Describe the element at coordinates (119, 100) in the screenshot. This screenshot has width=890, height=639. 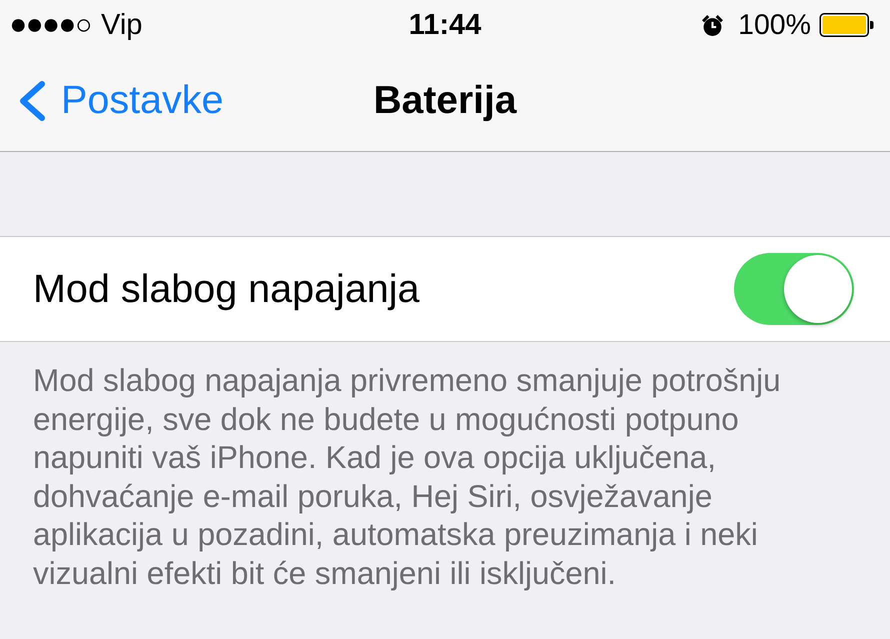
I see `back-button: Postavke` at that location.